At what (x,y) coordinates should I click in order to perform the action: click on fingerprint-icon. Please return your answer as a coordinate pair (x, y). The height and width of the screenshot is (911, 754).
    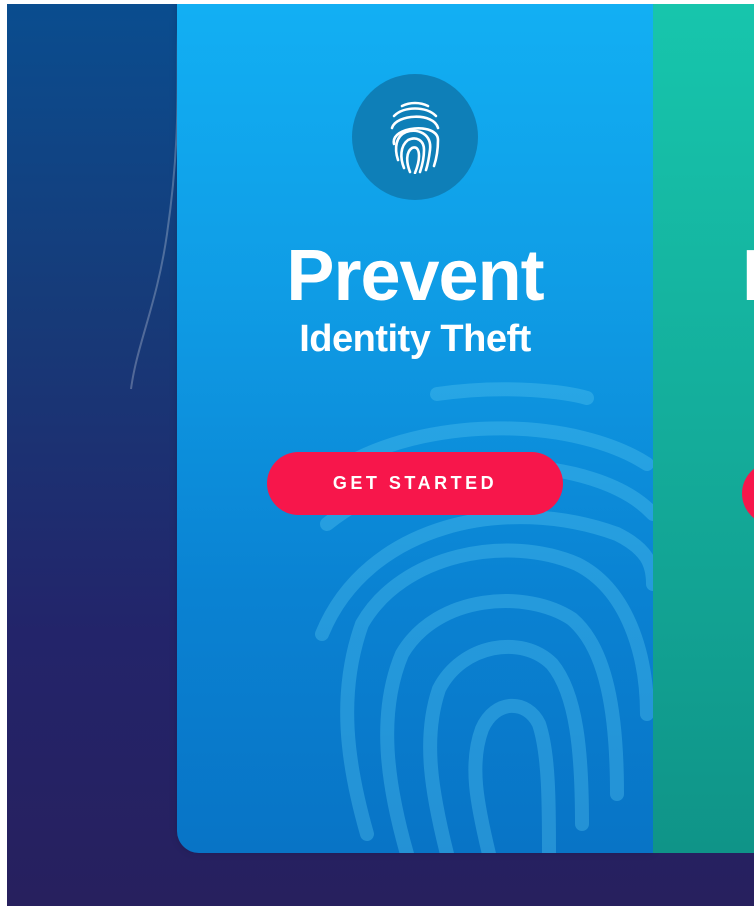
    Looking at the image, I should click on (415, 137).